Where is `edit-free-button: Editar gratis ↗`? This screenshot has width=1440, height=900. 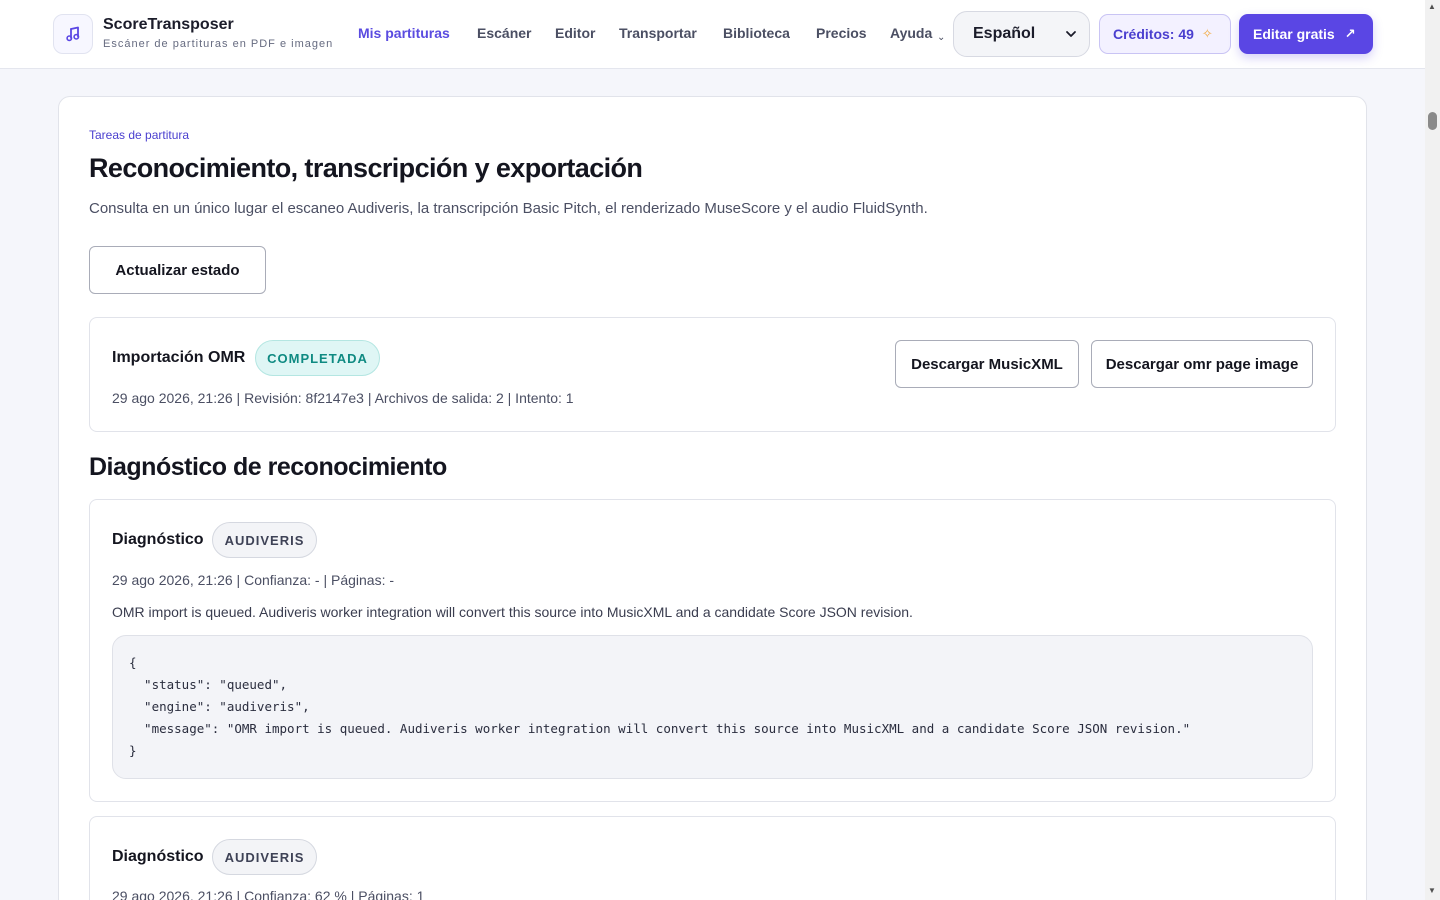
edit-free-button: Editar gratis ↗ is located at coordinates (1306, 34).